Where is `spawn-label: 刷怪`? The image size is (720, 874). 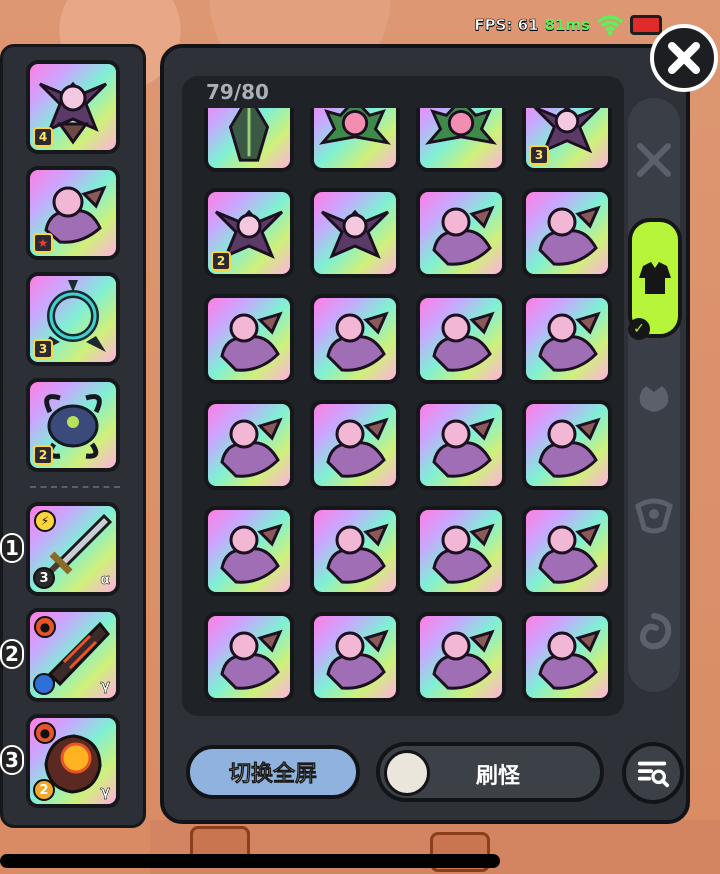 spawn-label: 刷怪 is located at coordinates (498, 776).